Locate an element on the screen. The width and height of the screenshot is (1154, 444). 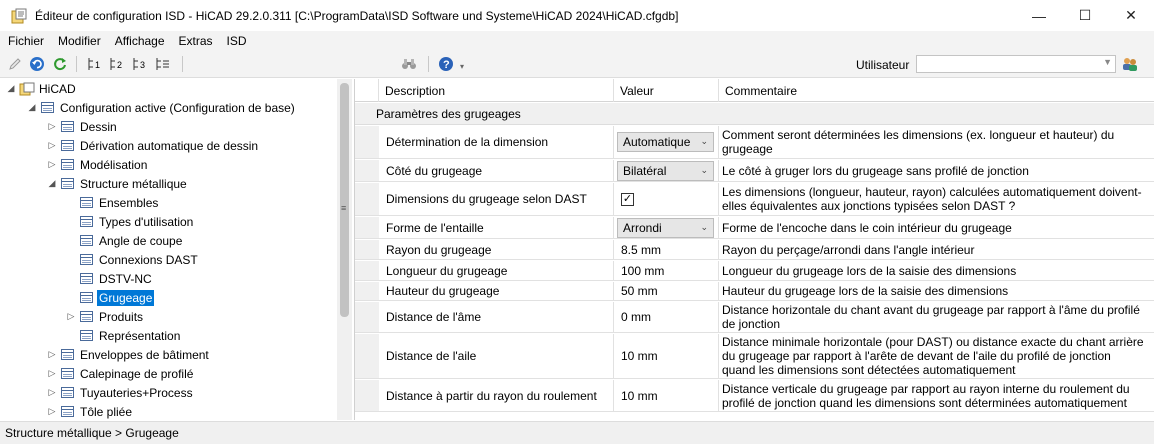
tree-item-label: Dessin is located at coordinates (98, 126).